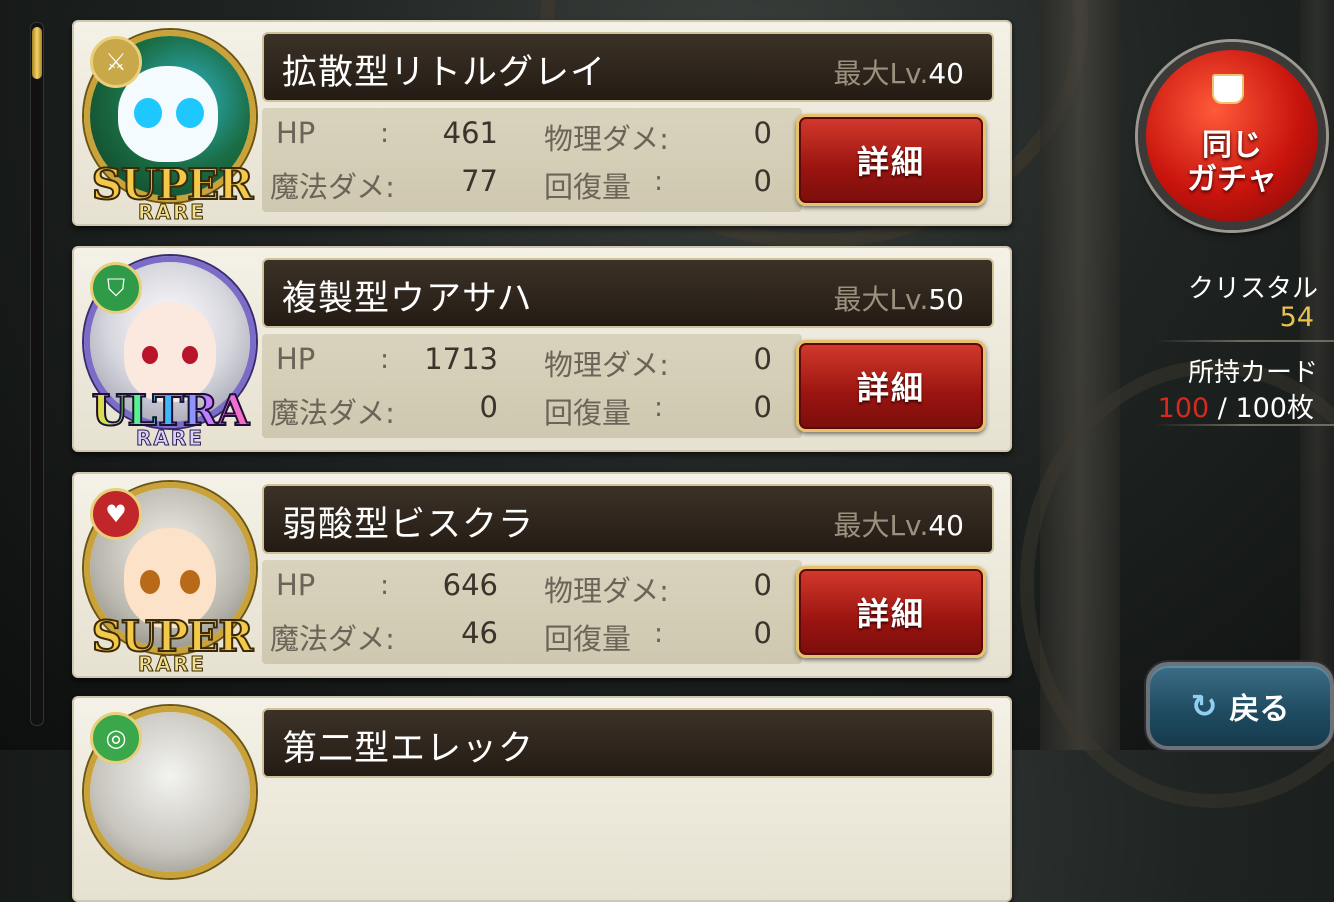 This screenshot has width=1334, height=902. Describe the element at coordinates (407, 299) in the screenshot. I see `card-name: 複製型ウアサハ` at that location.